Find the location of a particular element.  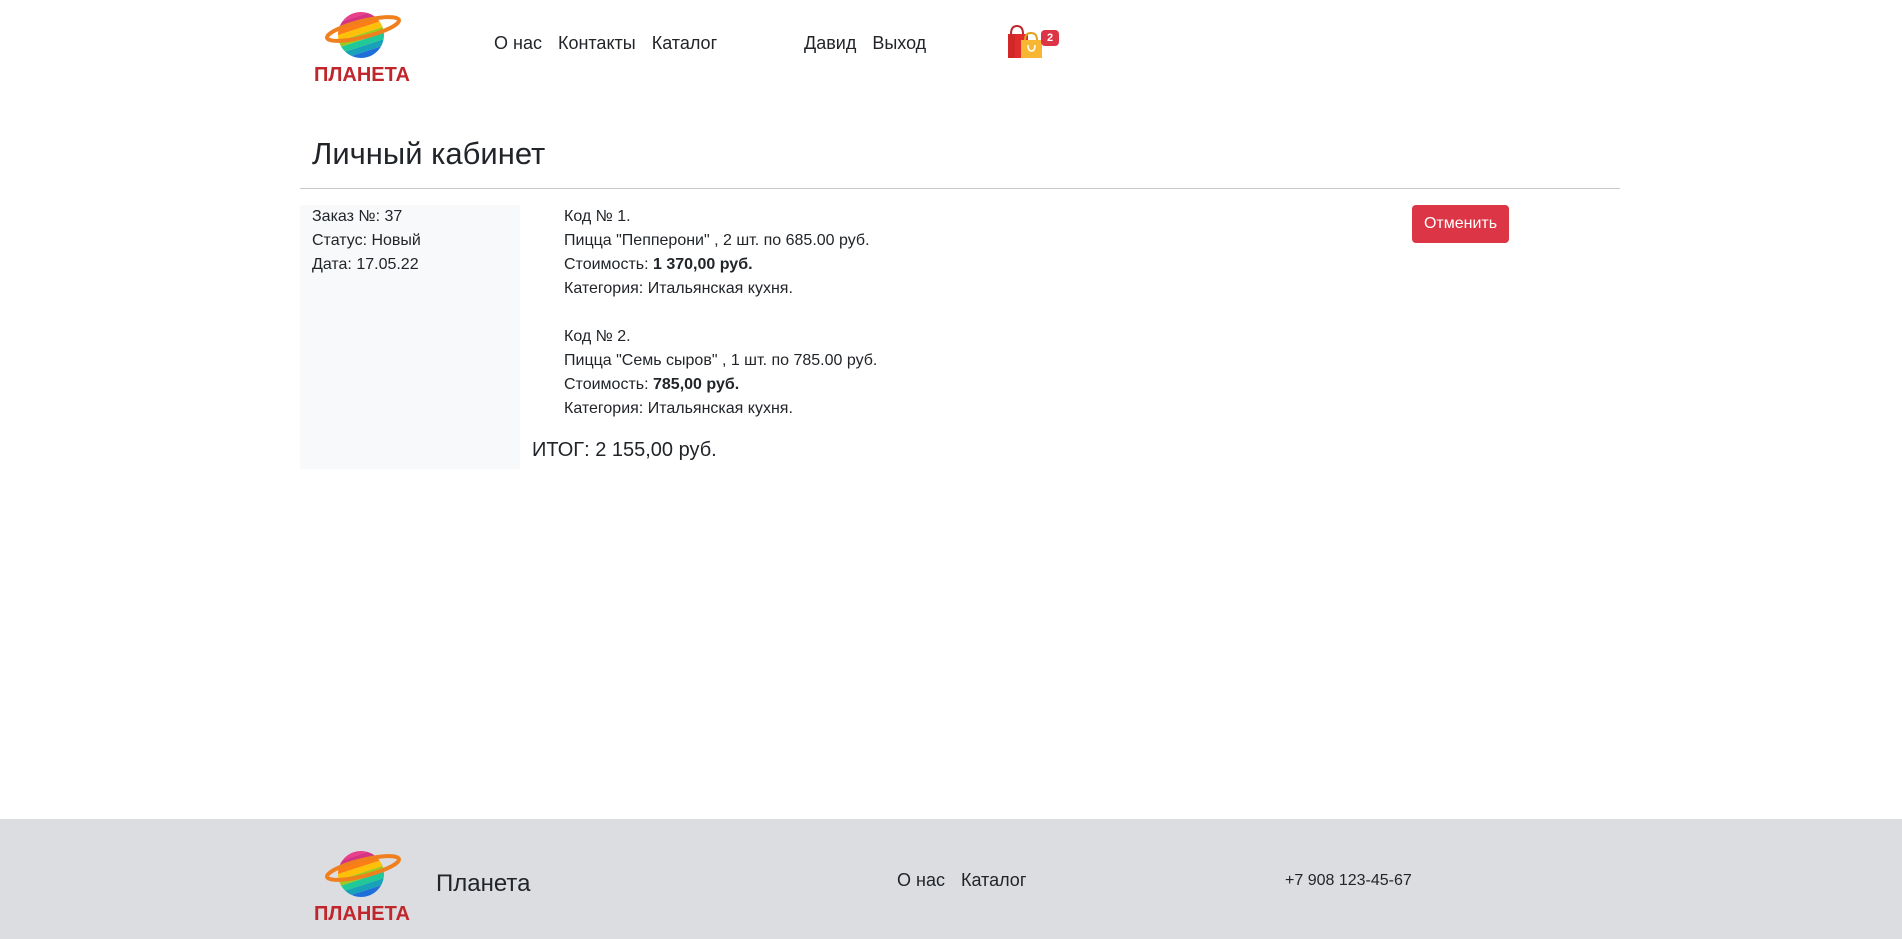

user-nav: Давид Выход is located at coordinates (865, 43).